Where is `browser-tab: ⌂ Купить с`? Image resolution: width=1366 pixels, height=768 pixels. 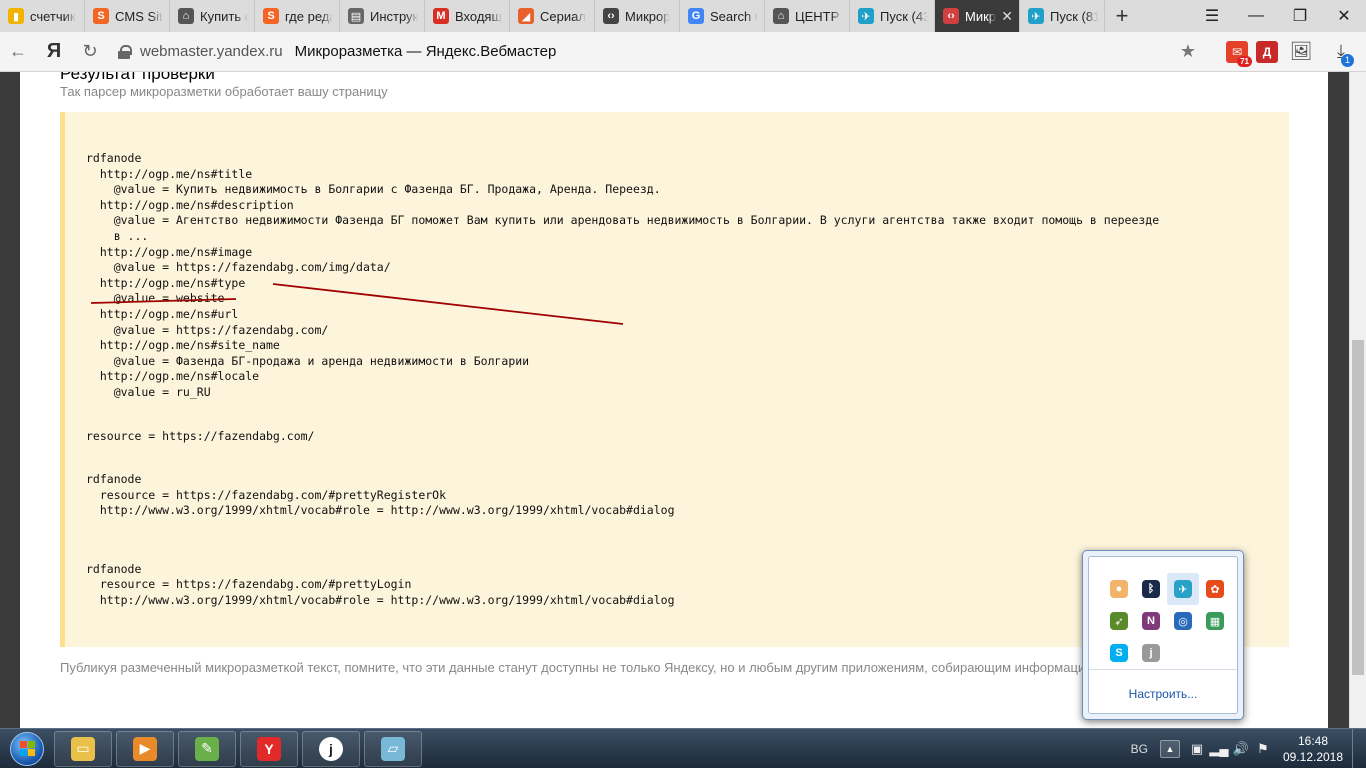
browser-tab: ⌂ Купить с is located at coordinates (212, 16).